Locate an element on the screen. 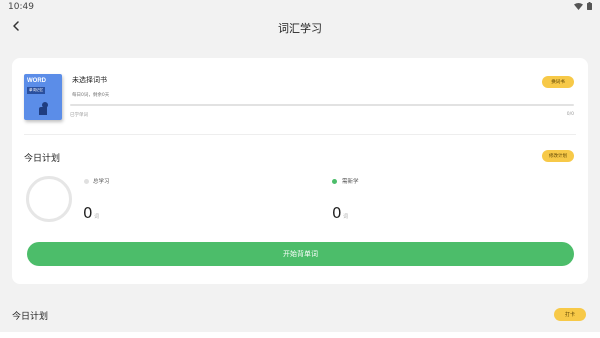 The width and height of the screenshot is (600, 338). reader-figure-icon is located at coordinates (43, 109).